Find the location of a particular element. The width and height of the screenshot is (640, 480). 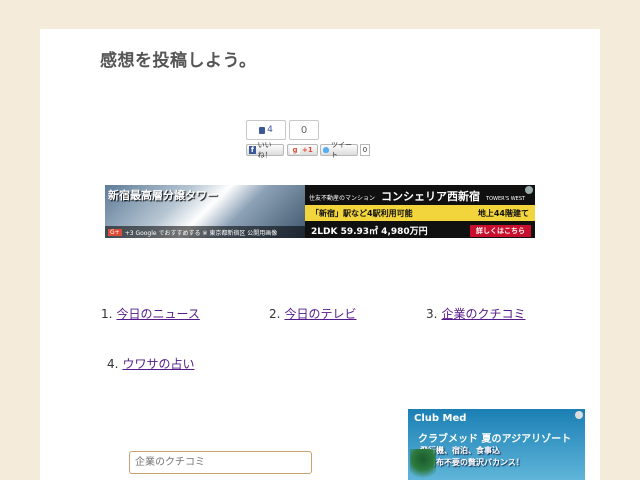

link-number: 4. is located at coordinates (113, 364).